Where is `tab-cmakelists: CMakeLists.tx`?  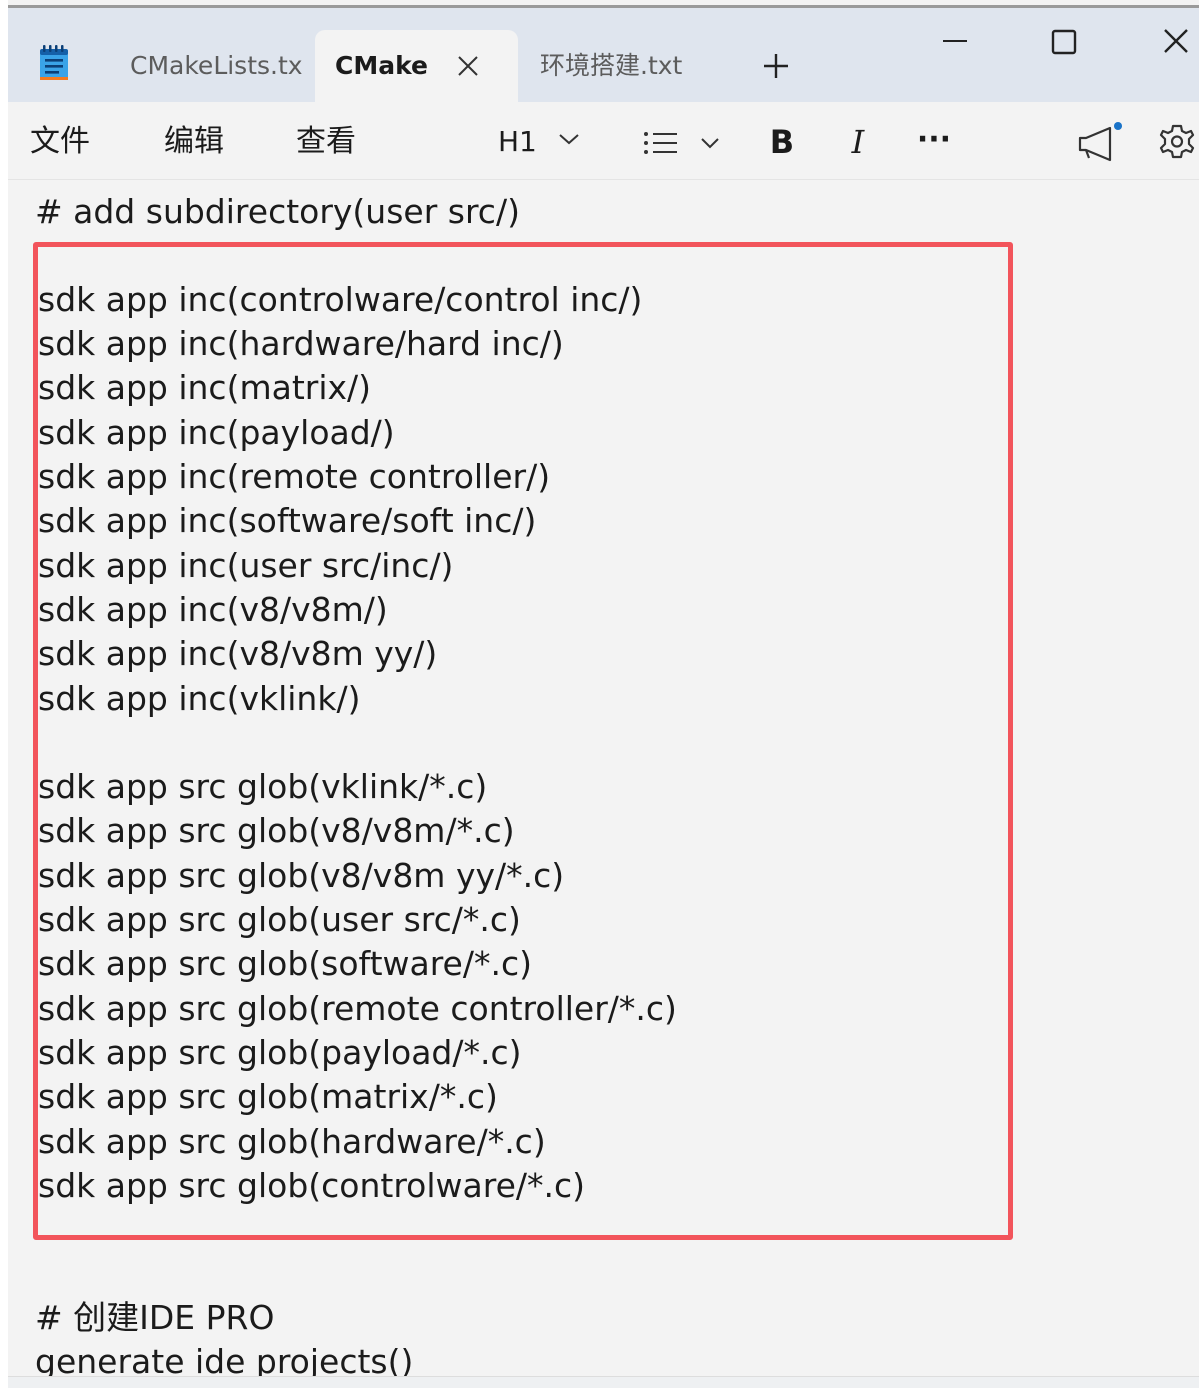
tab-cmakelists: CMakeLists.tx is located at coordinates (223, 66).